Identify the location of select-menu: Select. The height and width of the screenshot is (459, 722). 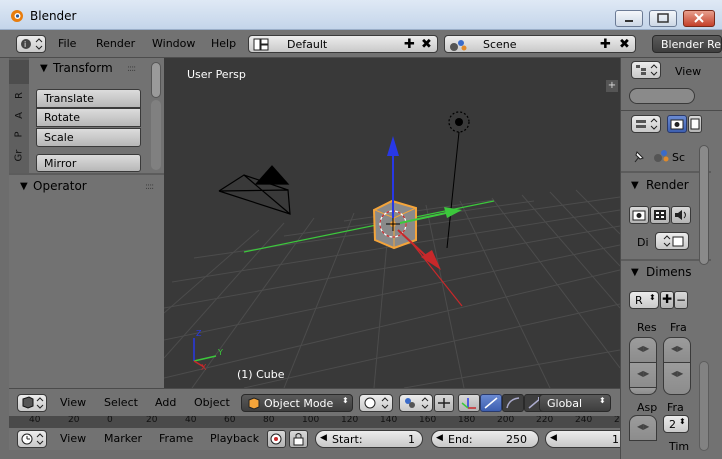
(121, 402).